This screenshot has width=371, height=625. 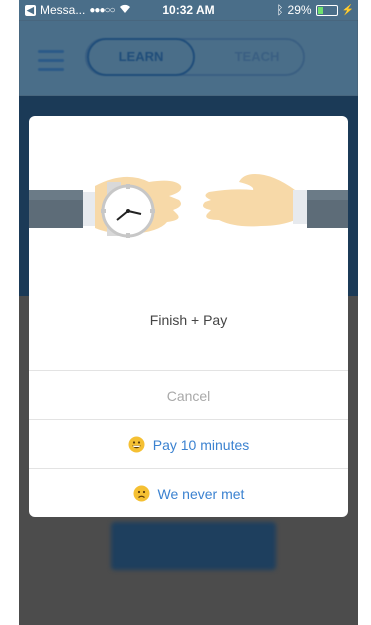 I want to click on status-bar: ◀ Messa... ●●●○○ 10:32 AM ᛒ 29% ⚡, so click(x=188, y=10).